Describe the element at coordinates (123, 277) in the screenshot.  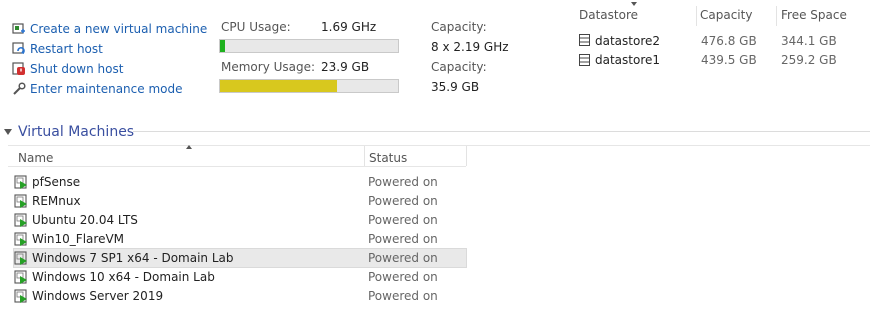
I see `vm-name: Windows 10 x64 - Domain Lab` at that location.